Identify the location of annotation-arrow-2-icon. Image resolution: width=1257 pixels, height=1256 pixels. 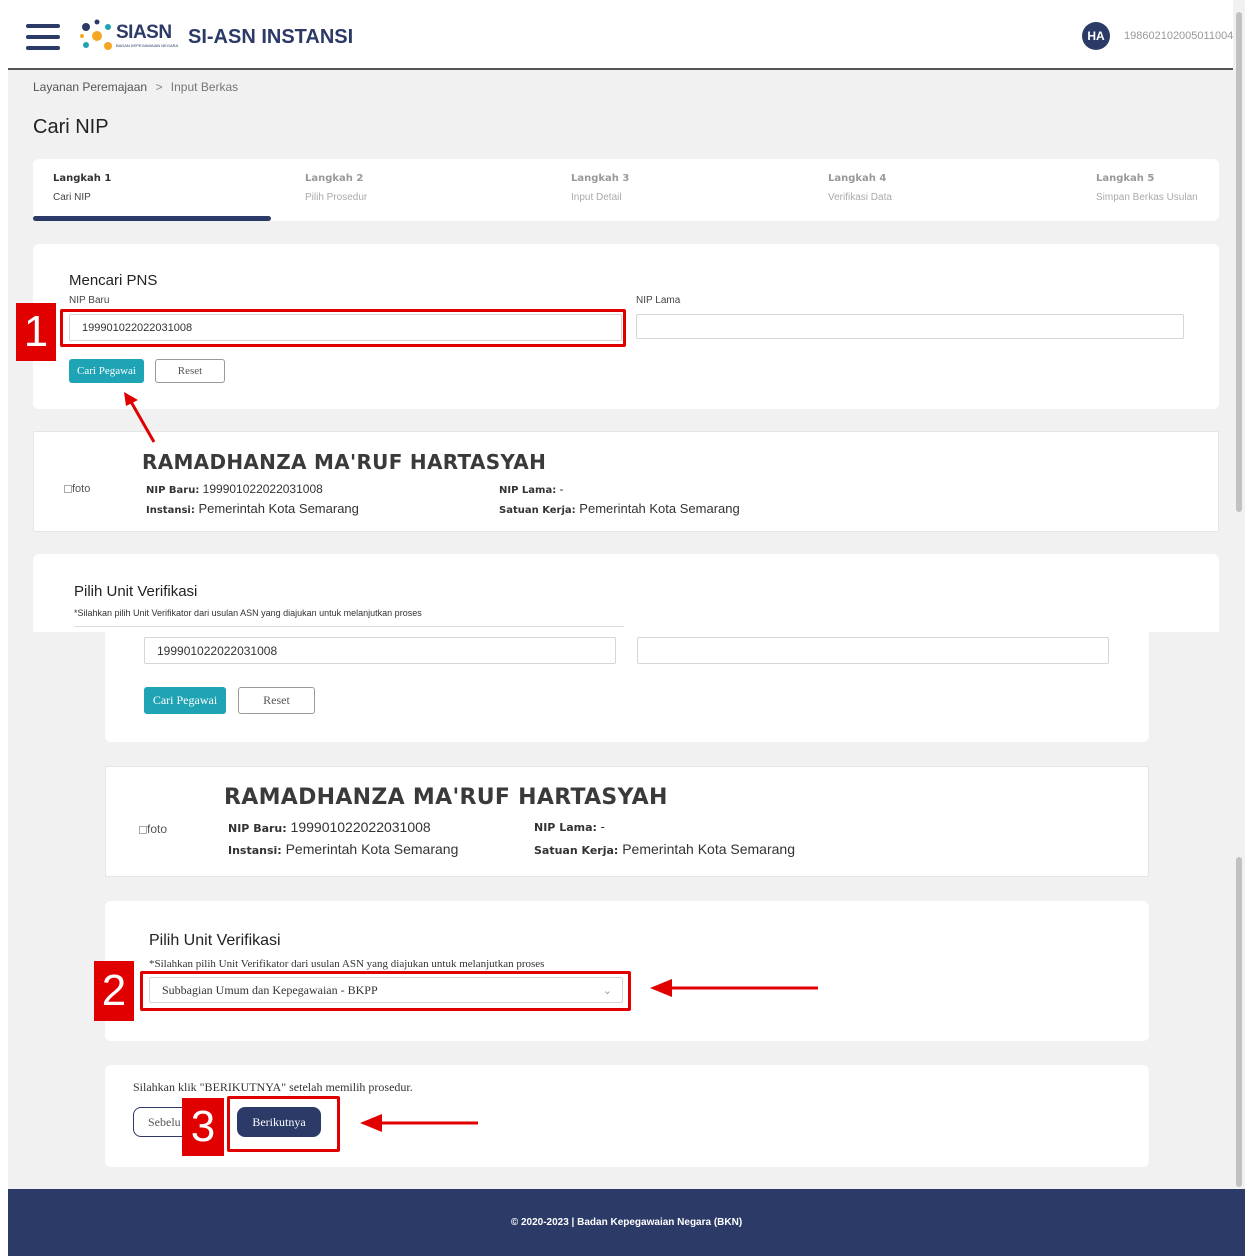
(734, 988).